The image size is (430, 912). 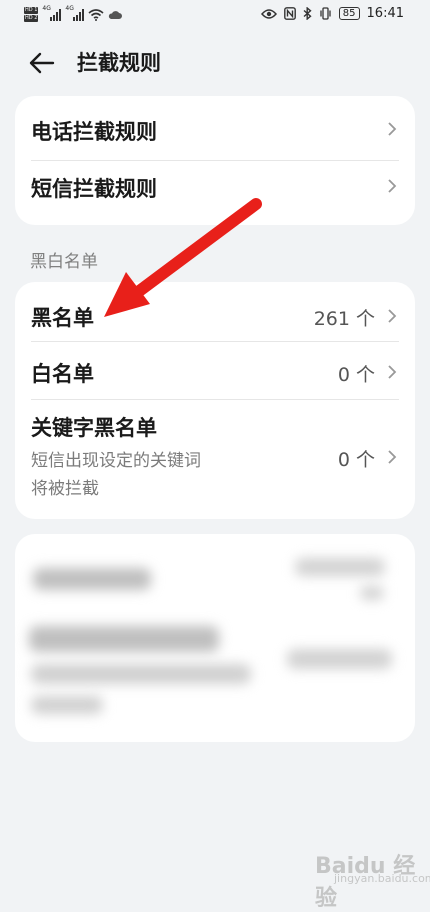 I want to click on back-arrow-icon, so click(x=42, y=63).